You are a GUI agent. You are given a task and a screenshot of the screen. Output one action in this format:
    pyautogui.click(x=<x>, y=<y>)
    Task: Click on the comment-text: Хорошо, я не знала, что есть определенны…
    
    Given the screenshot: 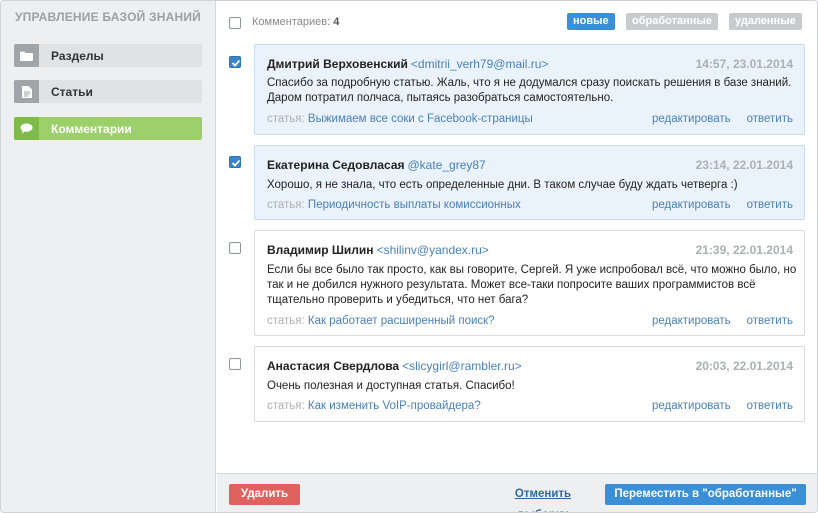 What is the action you would take?
    pyautogui.click(x=502, y=185)
    